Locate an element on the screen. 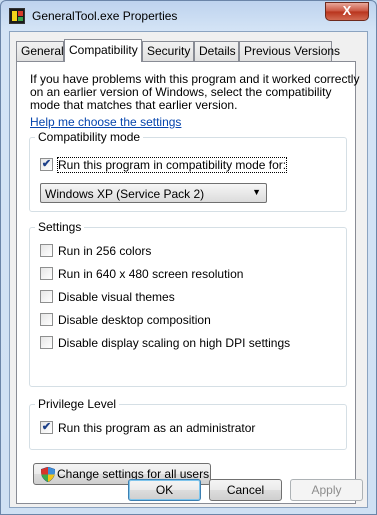  run-as-admin-label: Run this program as an administrator is located at coordinates (157, 428).